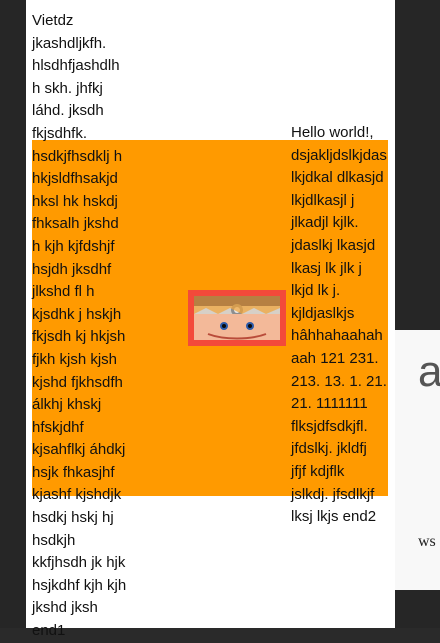 The image size is (440, 643). What do you see at coordinates (79, 337) in the screenshot?
I see `text-line: fkjsdh kj hkjsh` at bounding box center [79, 337].